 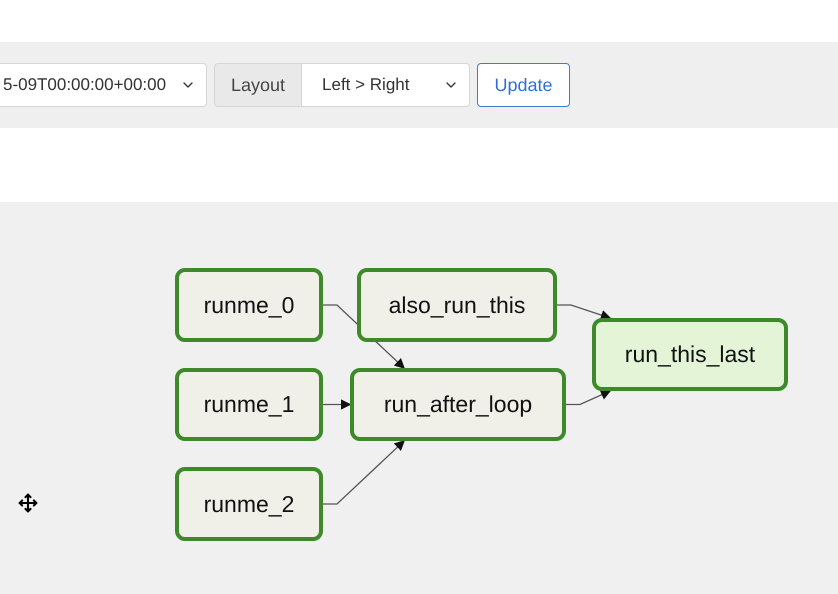 What do you see at coordinates (258, 85) in the screenshot?
I see `layout-label: Layout` at bounding box center [258, 85].